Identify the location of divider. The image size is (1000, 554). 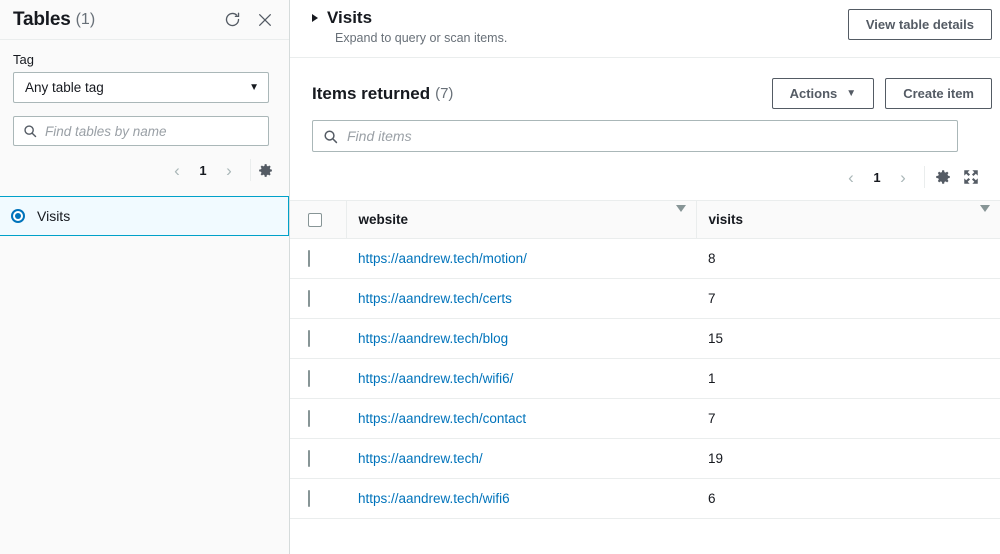
(924, 177).